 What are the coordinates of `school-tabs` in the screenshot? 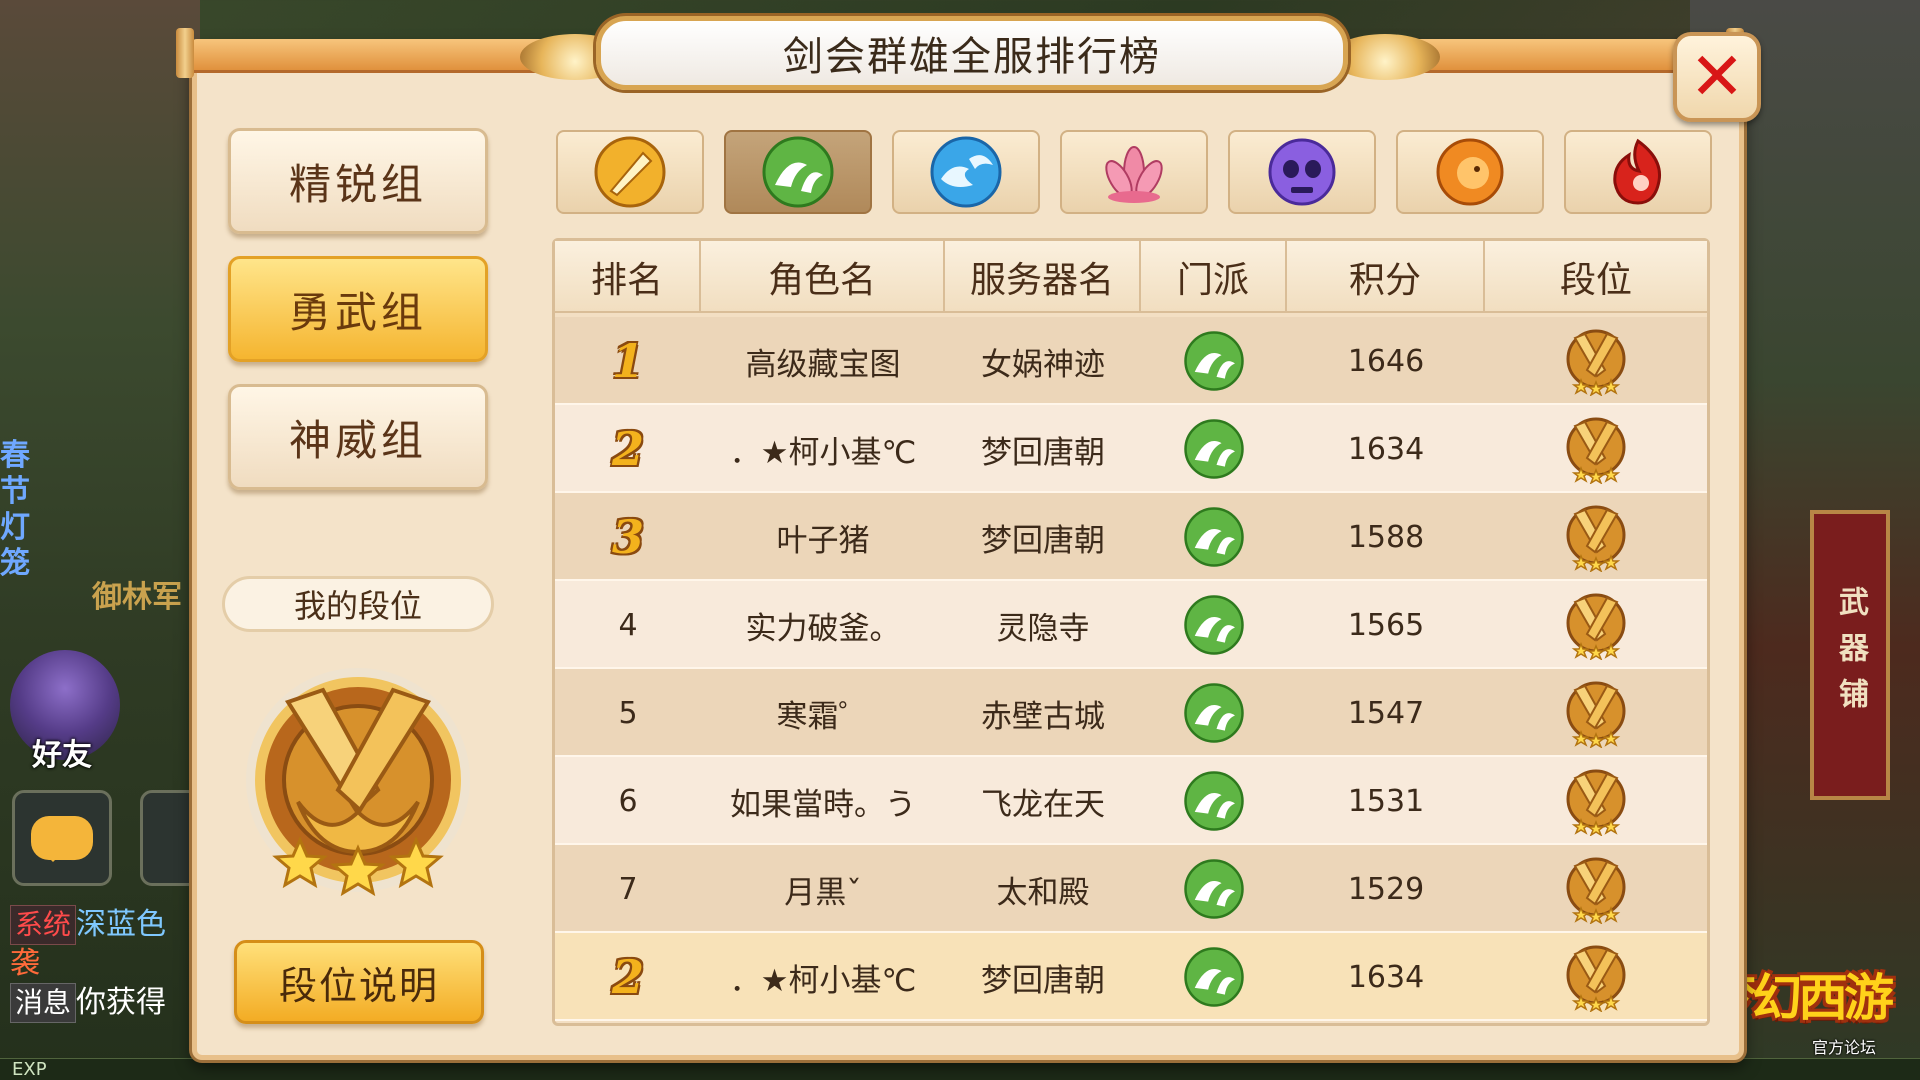 It's located at (1134, 173).